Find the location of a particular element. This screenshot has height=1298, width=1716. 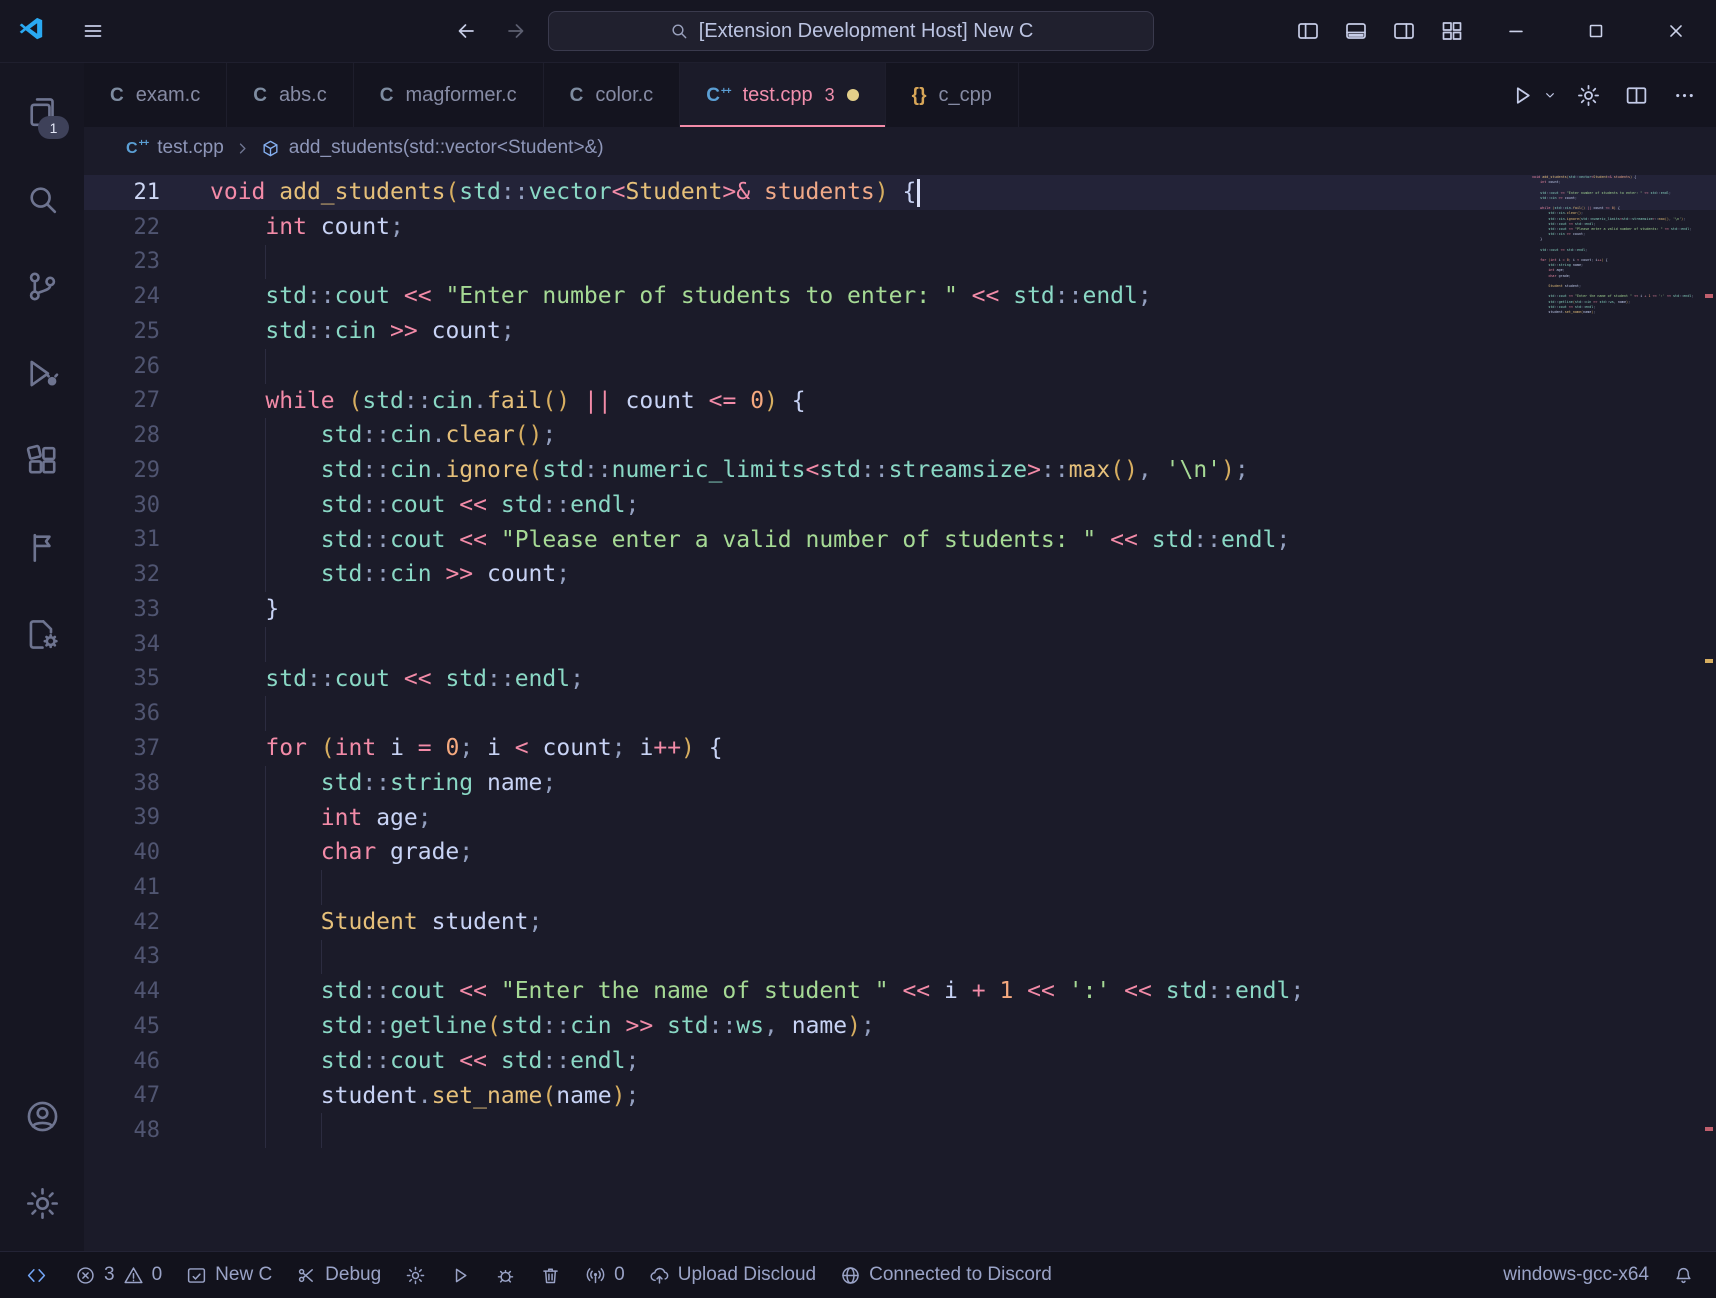

activity-run-and-debug is located at coordinates (42, 373).